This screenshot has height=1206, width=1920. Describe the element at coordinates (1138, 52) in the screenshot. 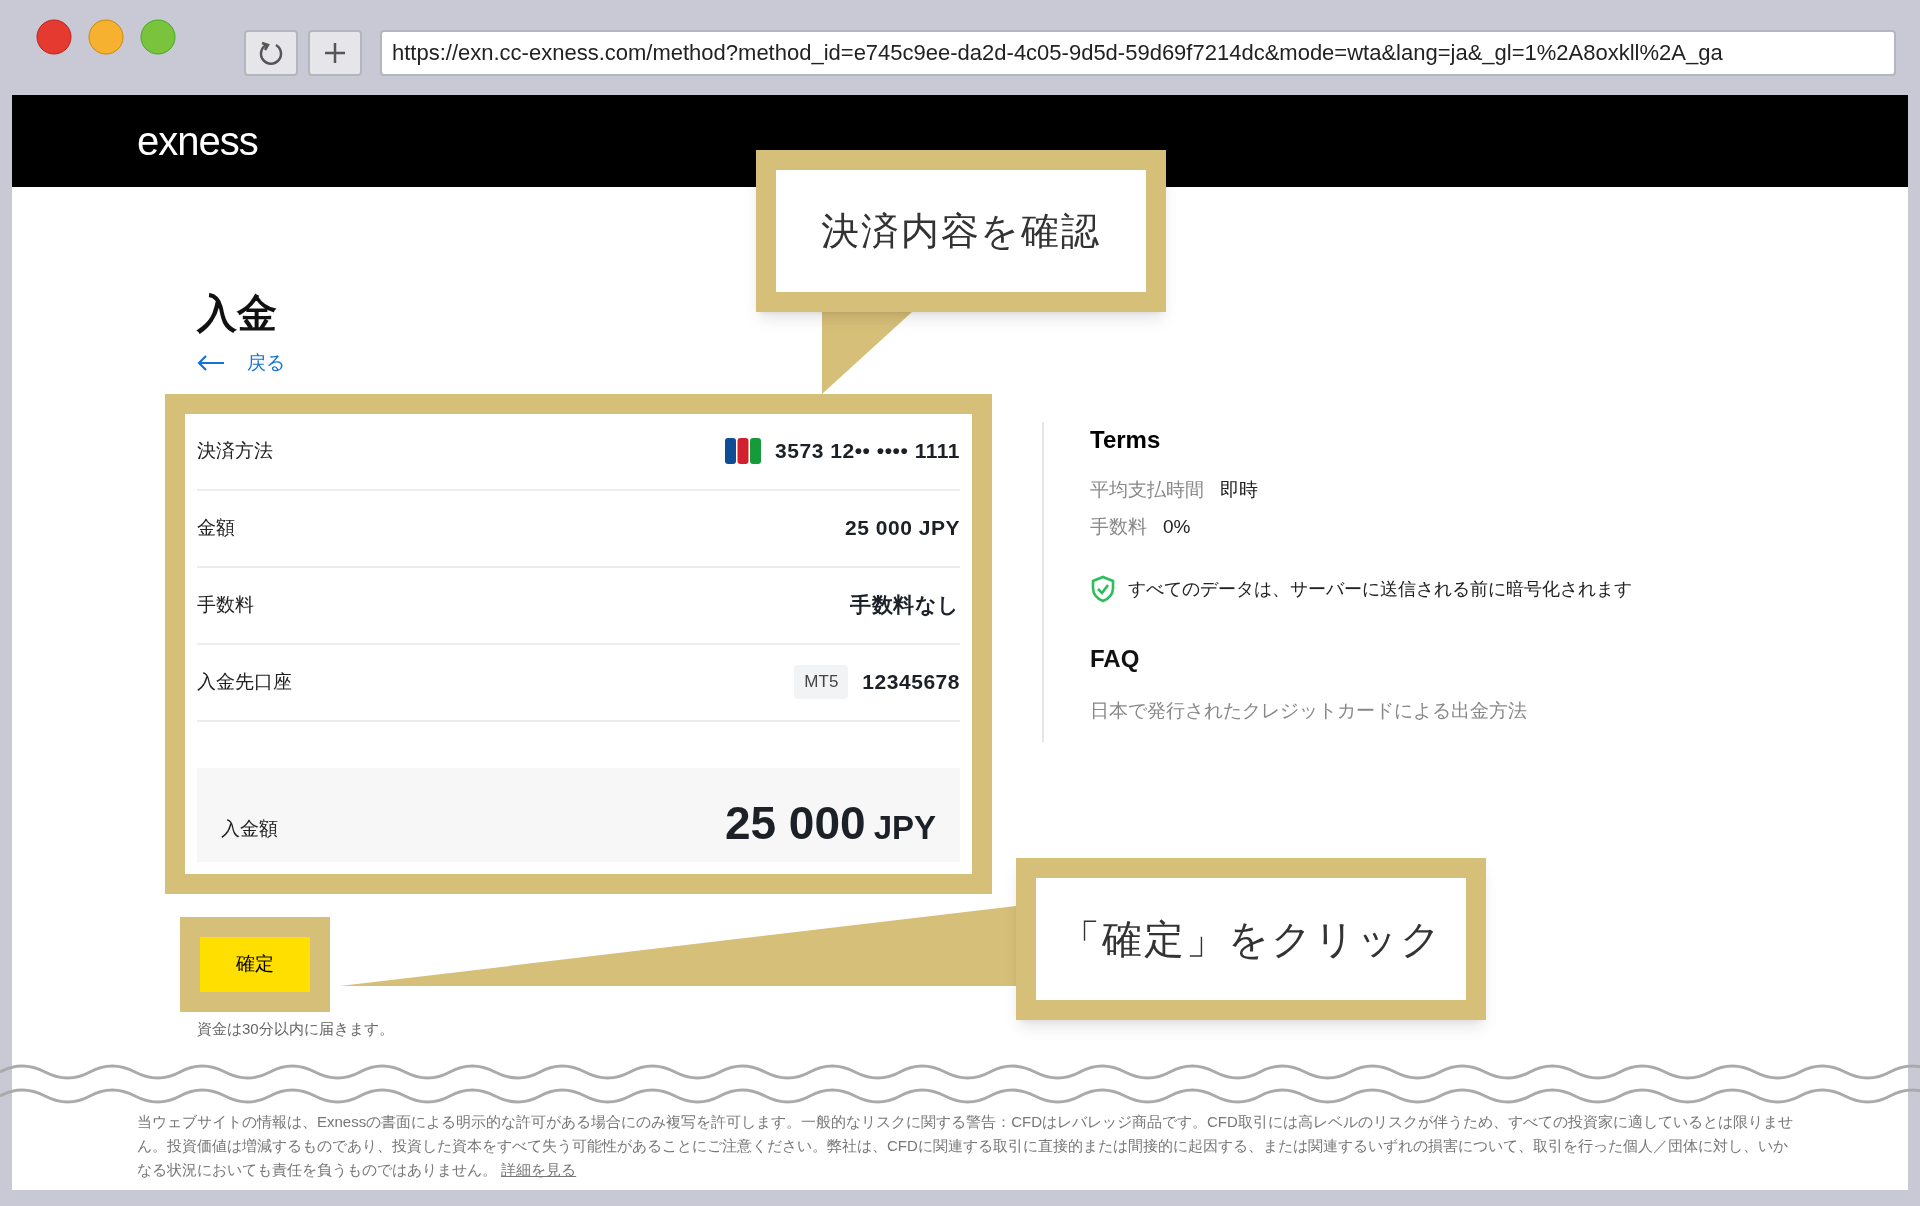

I see `address-bar: https://exn.cc-exness.com/method?method_id=e745c9ee-da2d-4c05-9d5d-59d69f7214dc&mode=wta&lang=ja&_gl=1%2A8oxkll%2A_ga` at that location.